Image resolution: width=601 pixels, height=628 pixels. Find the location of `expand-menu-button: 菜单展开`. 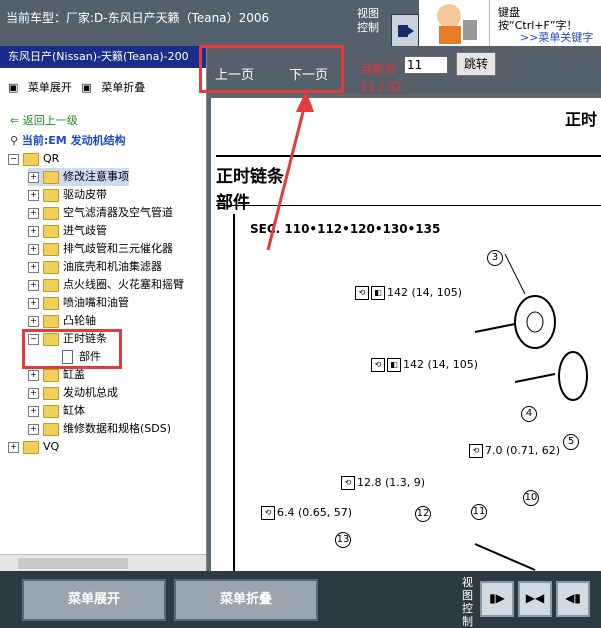

expand-menu-button: 菜单展开 is located at coordinates (94, 600).